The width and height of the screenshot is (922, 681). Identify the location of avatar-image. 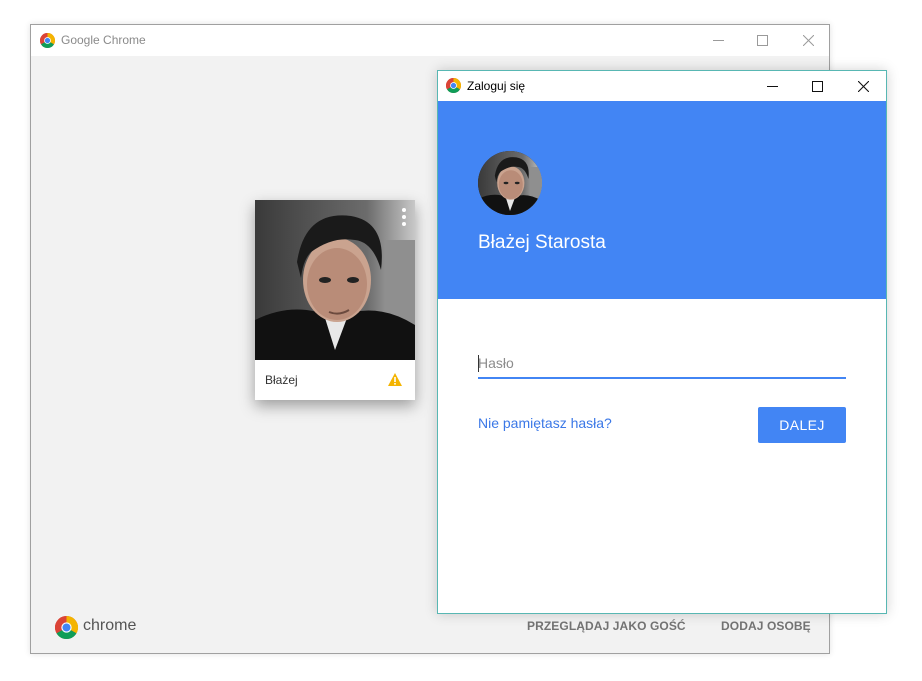
(510, 183).